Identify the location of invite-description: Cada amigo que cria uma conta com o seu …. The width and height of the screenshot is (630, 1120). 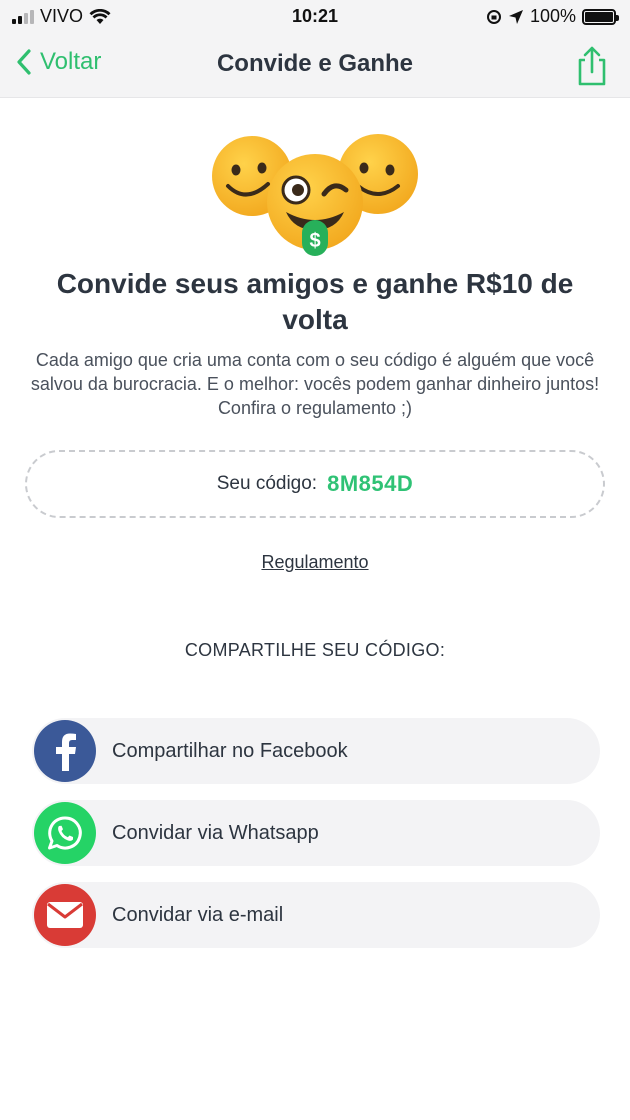
(315, 384).